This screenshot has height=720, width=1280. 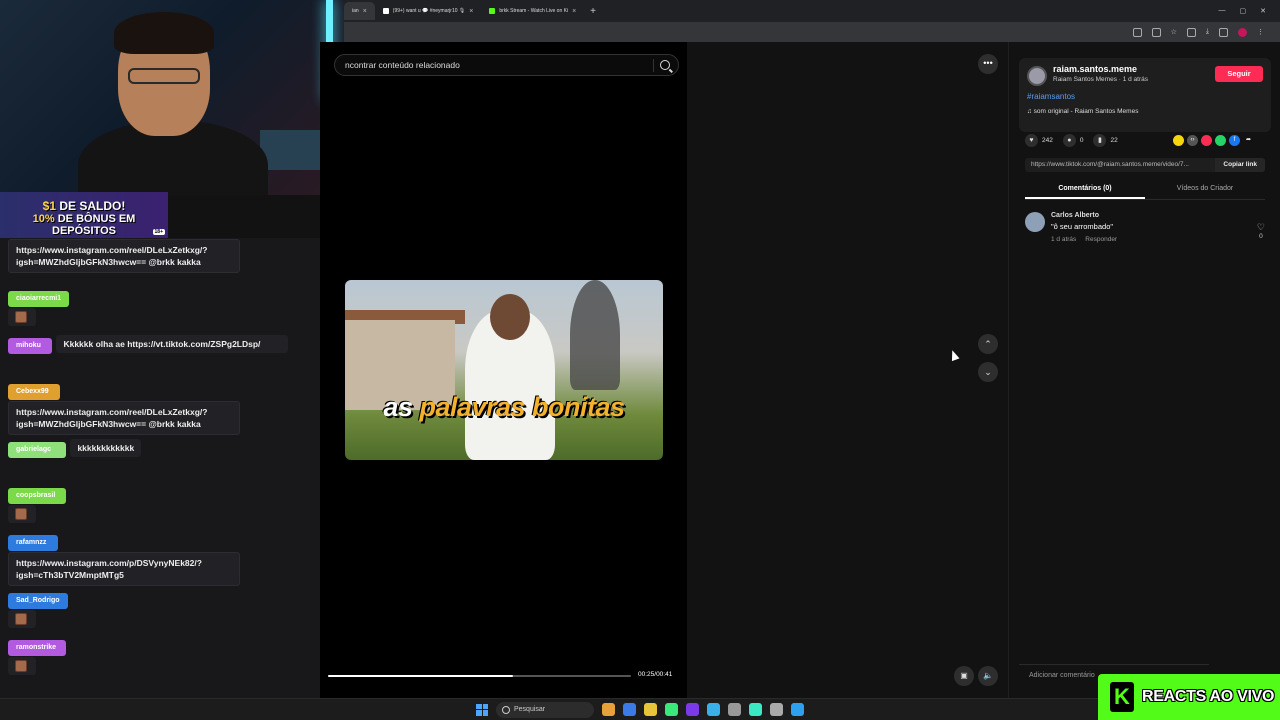 I want to click on promo-line-1: $1 DE SALDO!, so click(x=84, y=206).